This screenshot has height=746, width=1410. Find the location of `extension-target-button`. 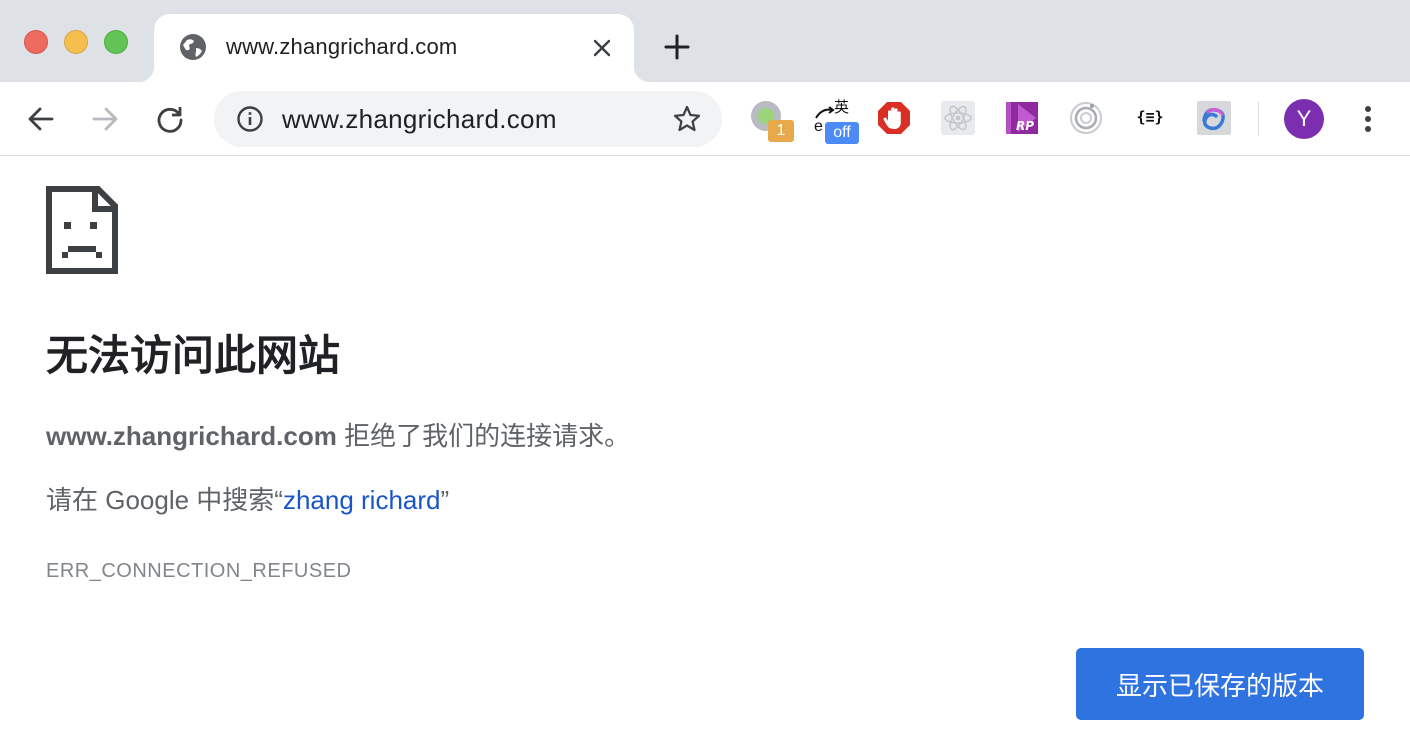

extension-target-button is located at coordinates (1086, 118).